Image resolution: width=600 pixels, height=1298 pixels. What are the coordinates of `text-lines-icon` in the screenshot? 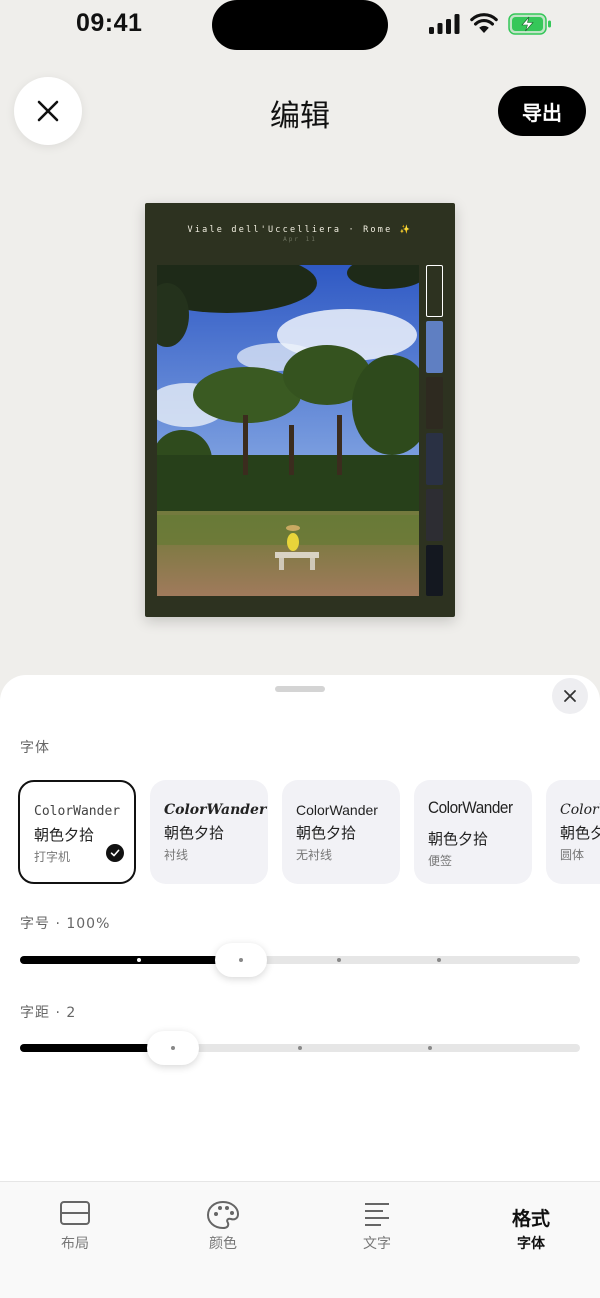 It's located at (377, 1214).